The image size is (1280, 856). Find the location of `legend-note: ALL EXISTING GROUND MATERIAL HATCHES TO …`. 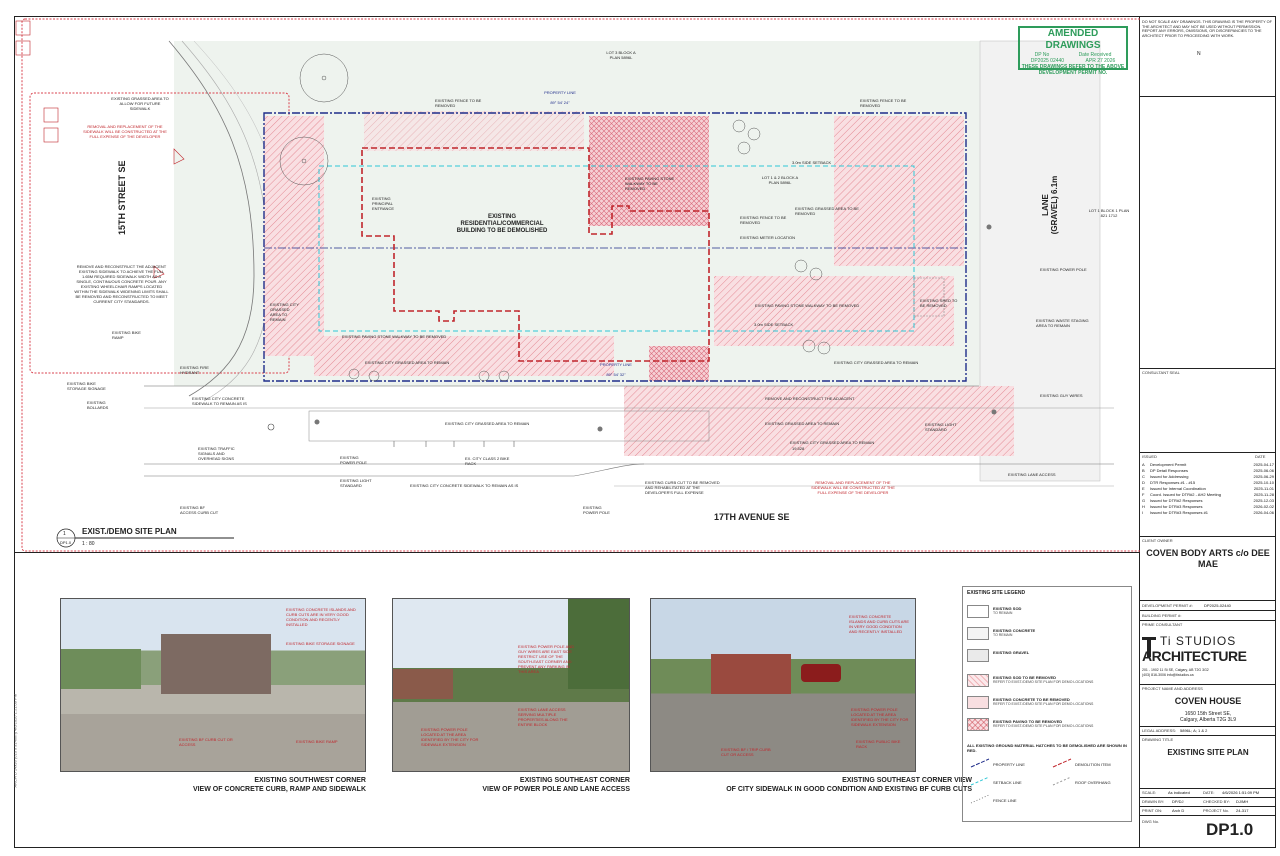

legend-note: ALL EXISTING GROUND MATERIAL HATCHES TO … is located at coordinates (1047, 748).